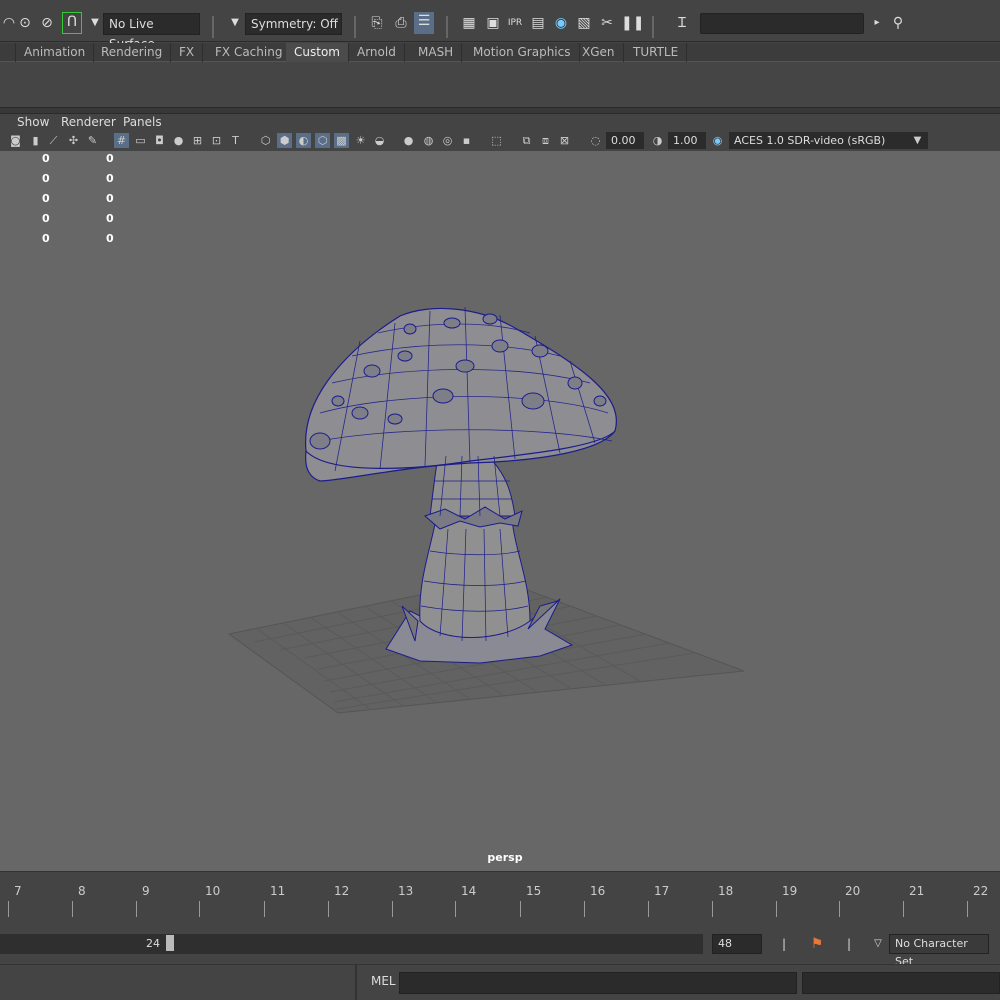  I want to click on shadows-icon: ◒, so click(379, 140).